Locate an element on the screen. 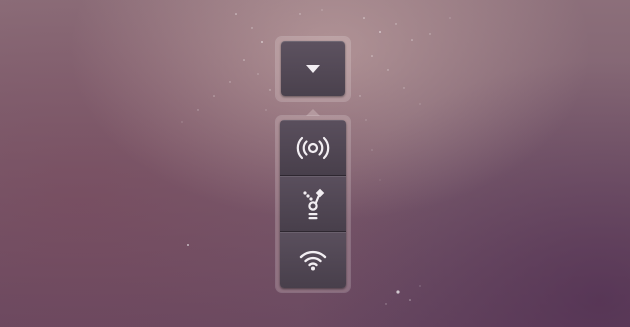  chevron-down-icon is located at coordinates (313, 68).